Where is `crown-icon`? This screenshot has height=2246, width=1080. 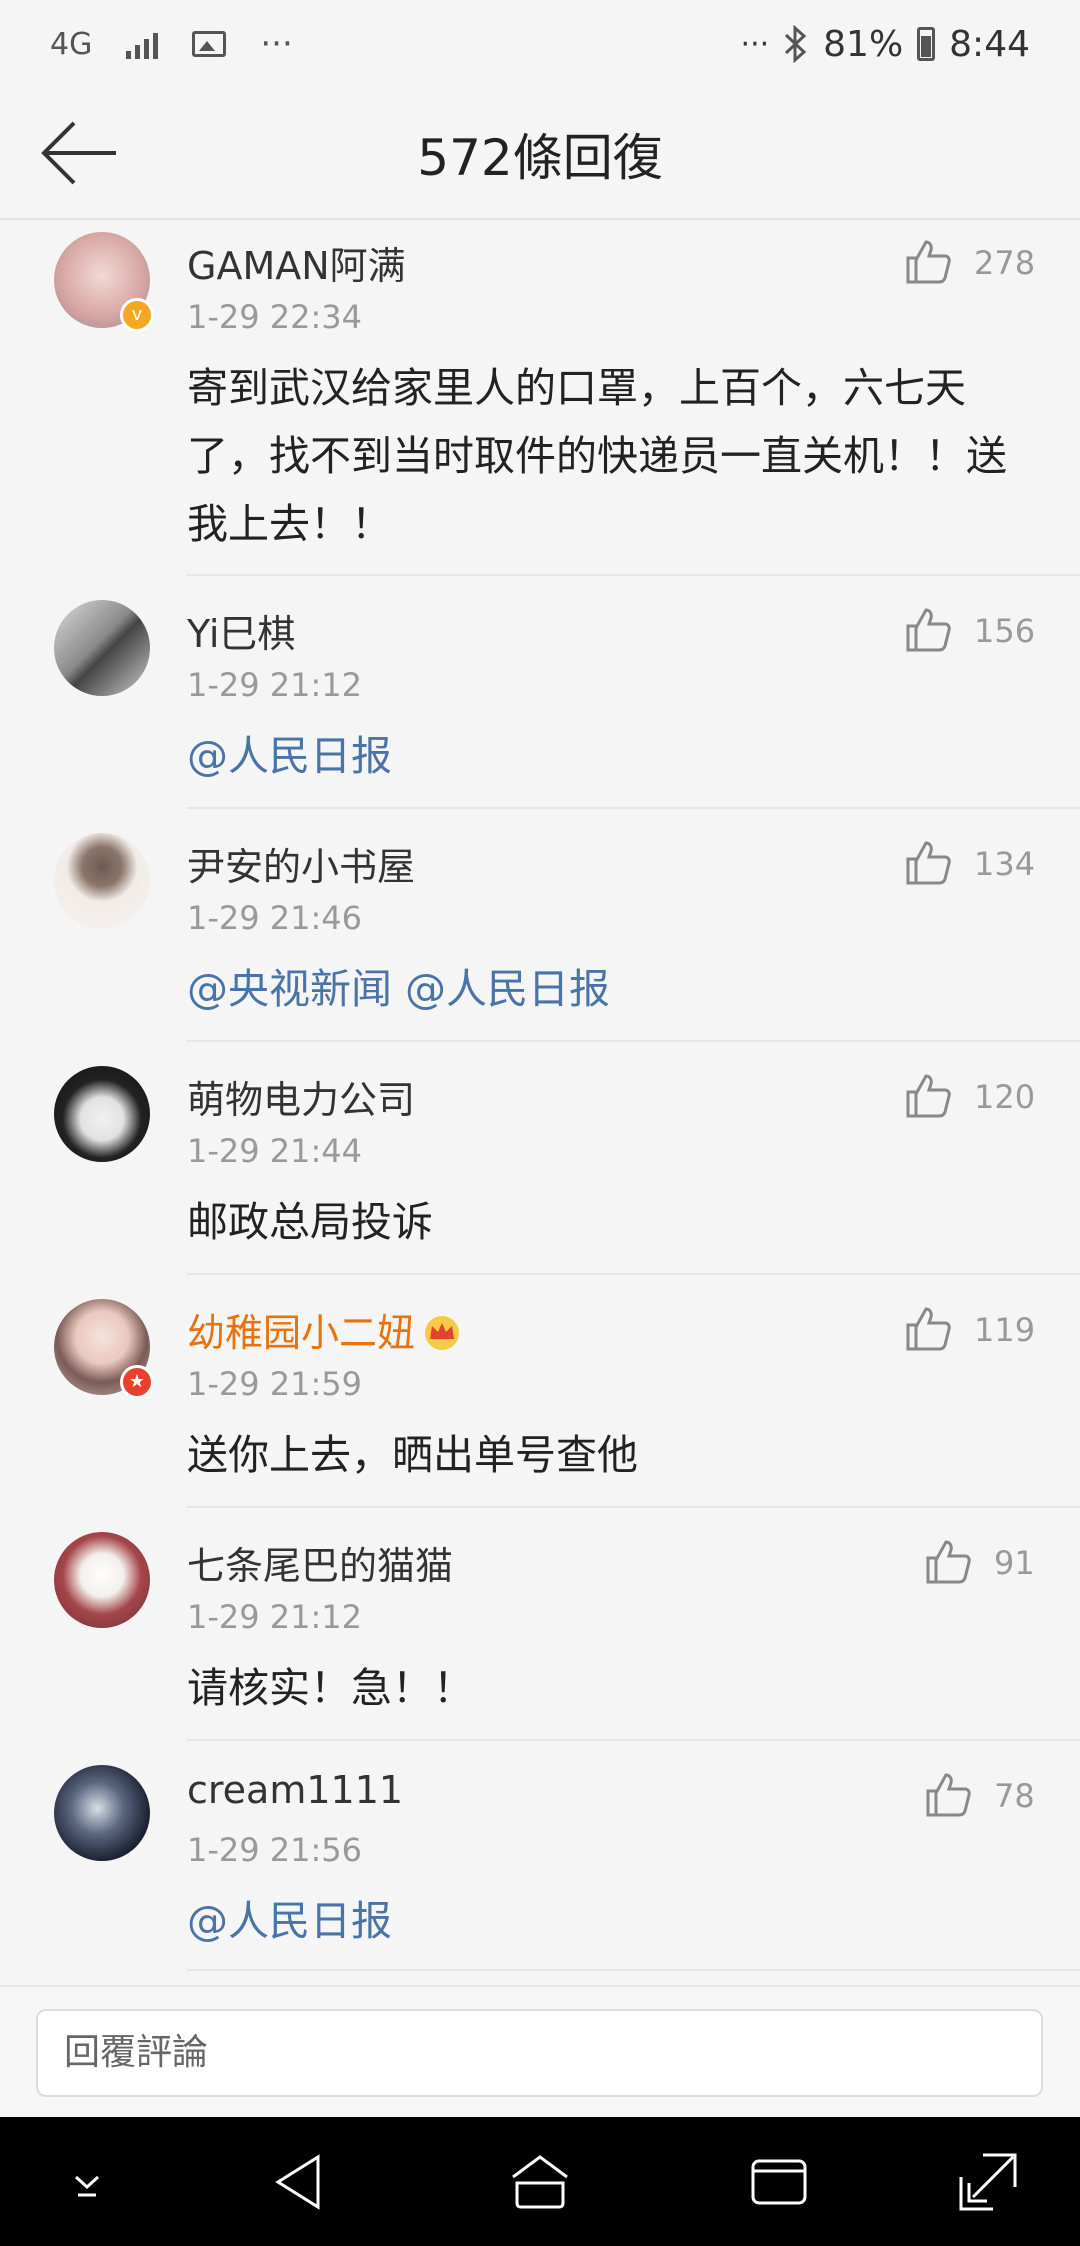 crown-icon is located at coordinates (442, 1333).